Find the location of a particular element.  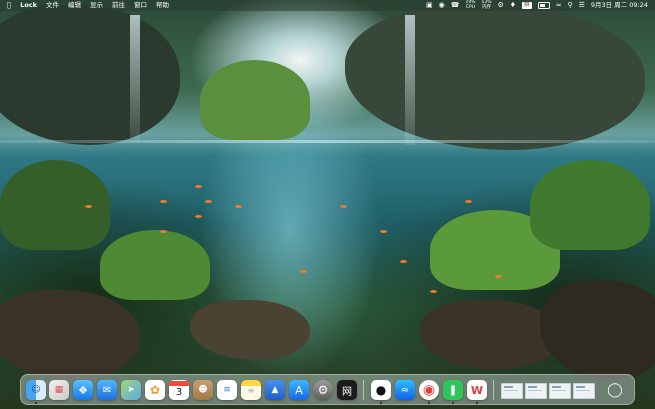

dock: ☺ ▦ ❖ ✉ ➤ ✿ 3 ☻ ≡ ≡ ▲ A ⚙ 网 ● ≈ ◉ ❚ W ◯ is located at coordinates (327, 389).